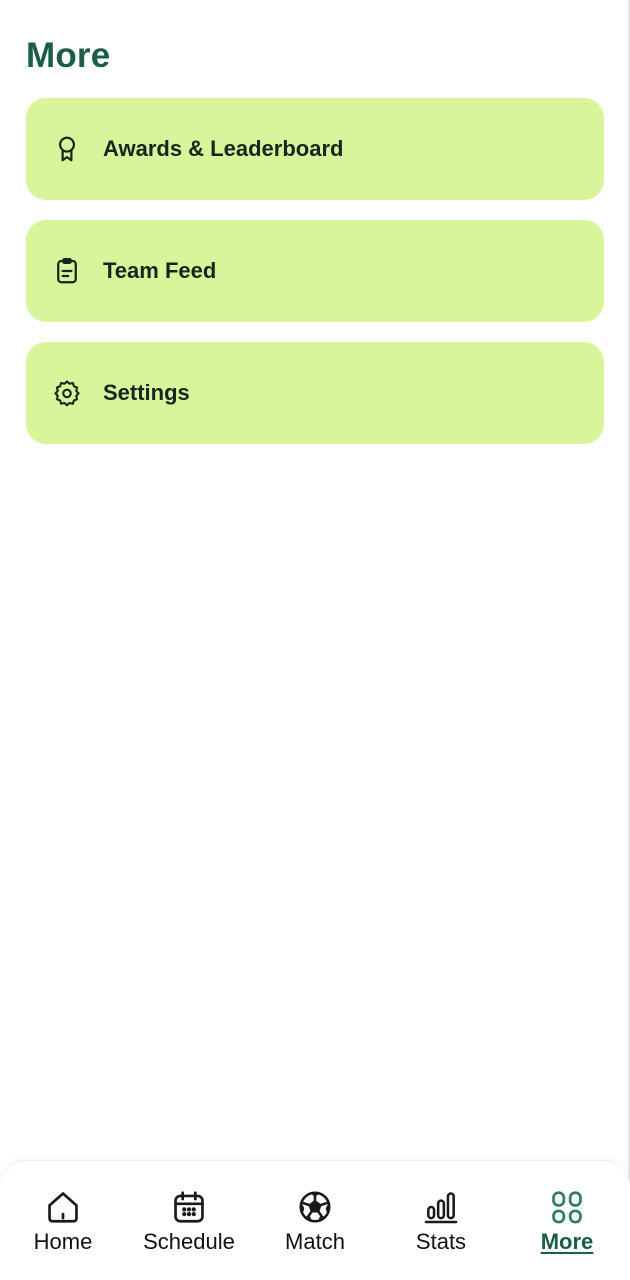  What do you see at coordinates (68, 55) in the screenshot?
I see `page-title: More` at bounding box center [68, 55].